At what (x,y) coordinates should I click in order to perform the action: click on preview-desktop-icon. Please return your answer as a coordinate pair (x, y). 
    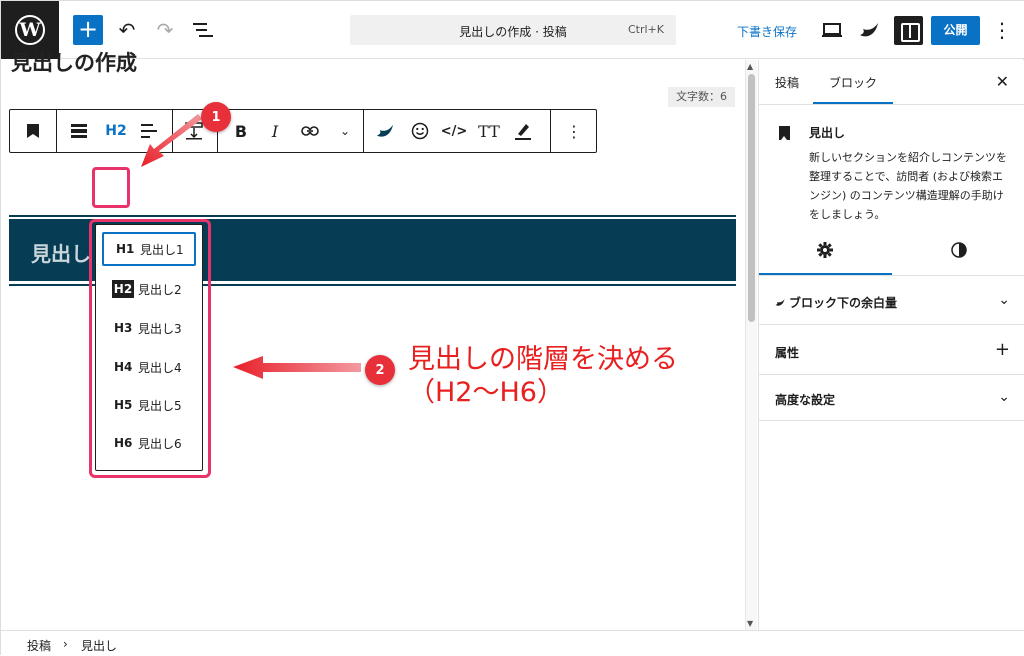
    Looking at the image, I should click on (832, 30).